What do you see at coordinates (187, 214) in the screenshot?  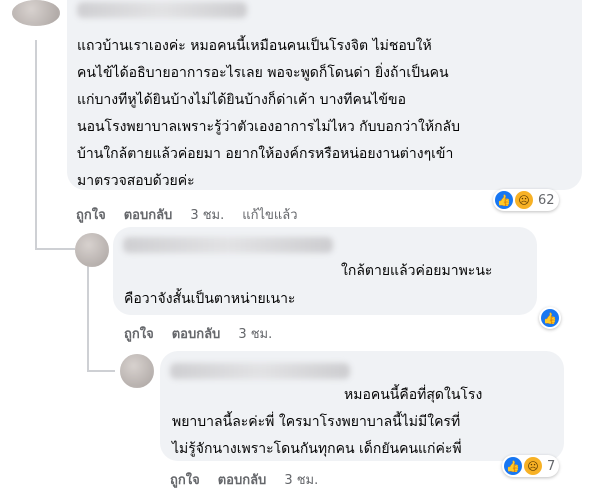 I see `comment-actions: ถูกใจ ตอบกลับ 3 ชม. แก้ไขแล้ว` at bounding box center [187, 214].